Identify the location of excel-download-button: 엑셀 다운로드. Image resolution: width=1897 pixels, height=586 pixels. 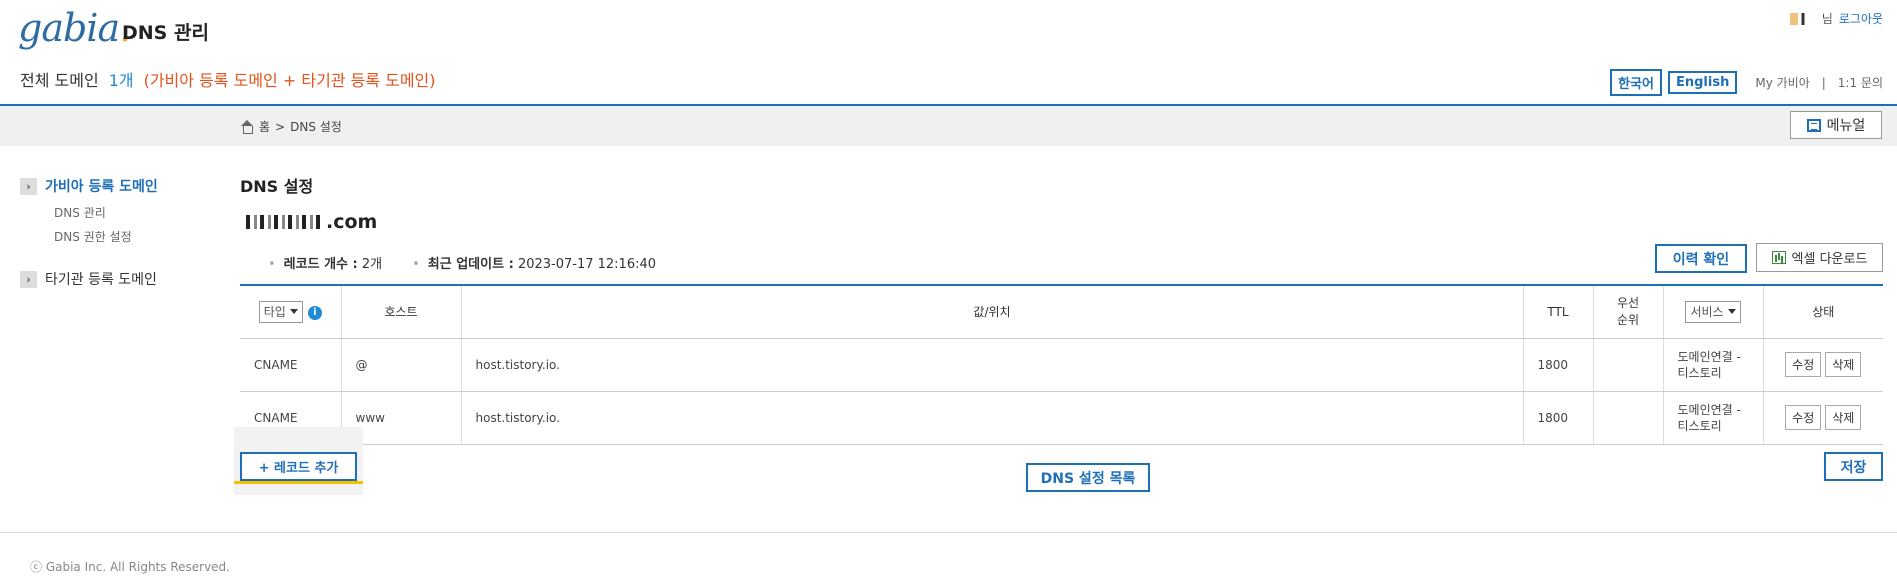
(1819, 257).